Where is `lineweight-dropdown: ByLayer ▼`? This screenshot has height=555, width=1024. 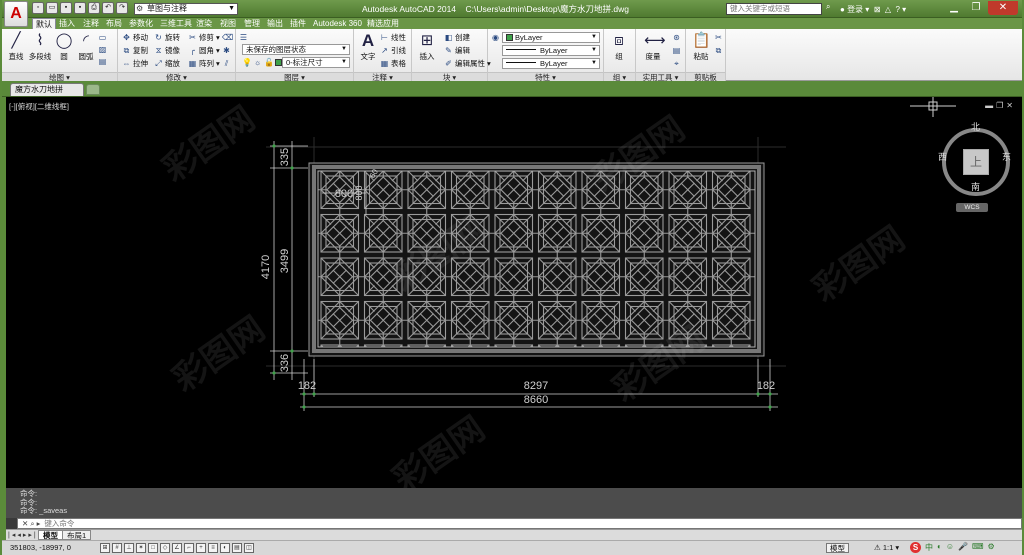
lineweight-dropdown: ByLayer ▼ is located at coordinates (551, 63).